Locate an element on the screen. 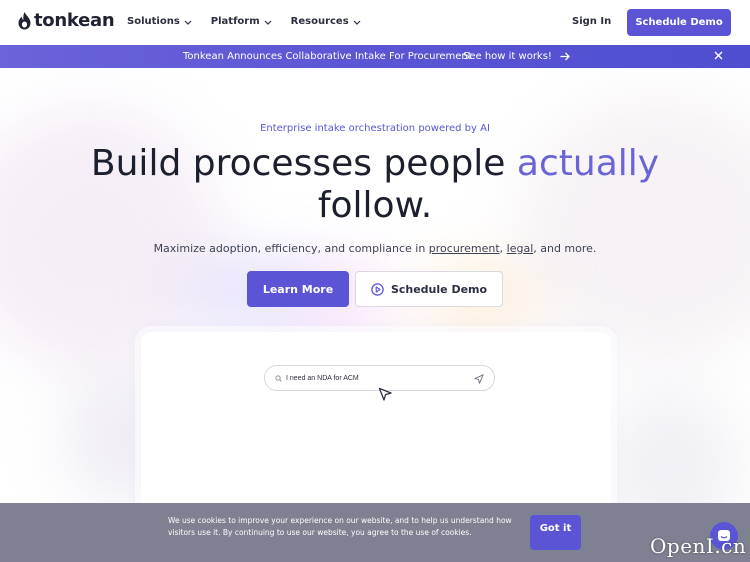  hero-headline: Build processes people actually follow. is located at coordinates (375, 185).